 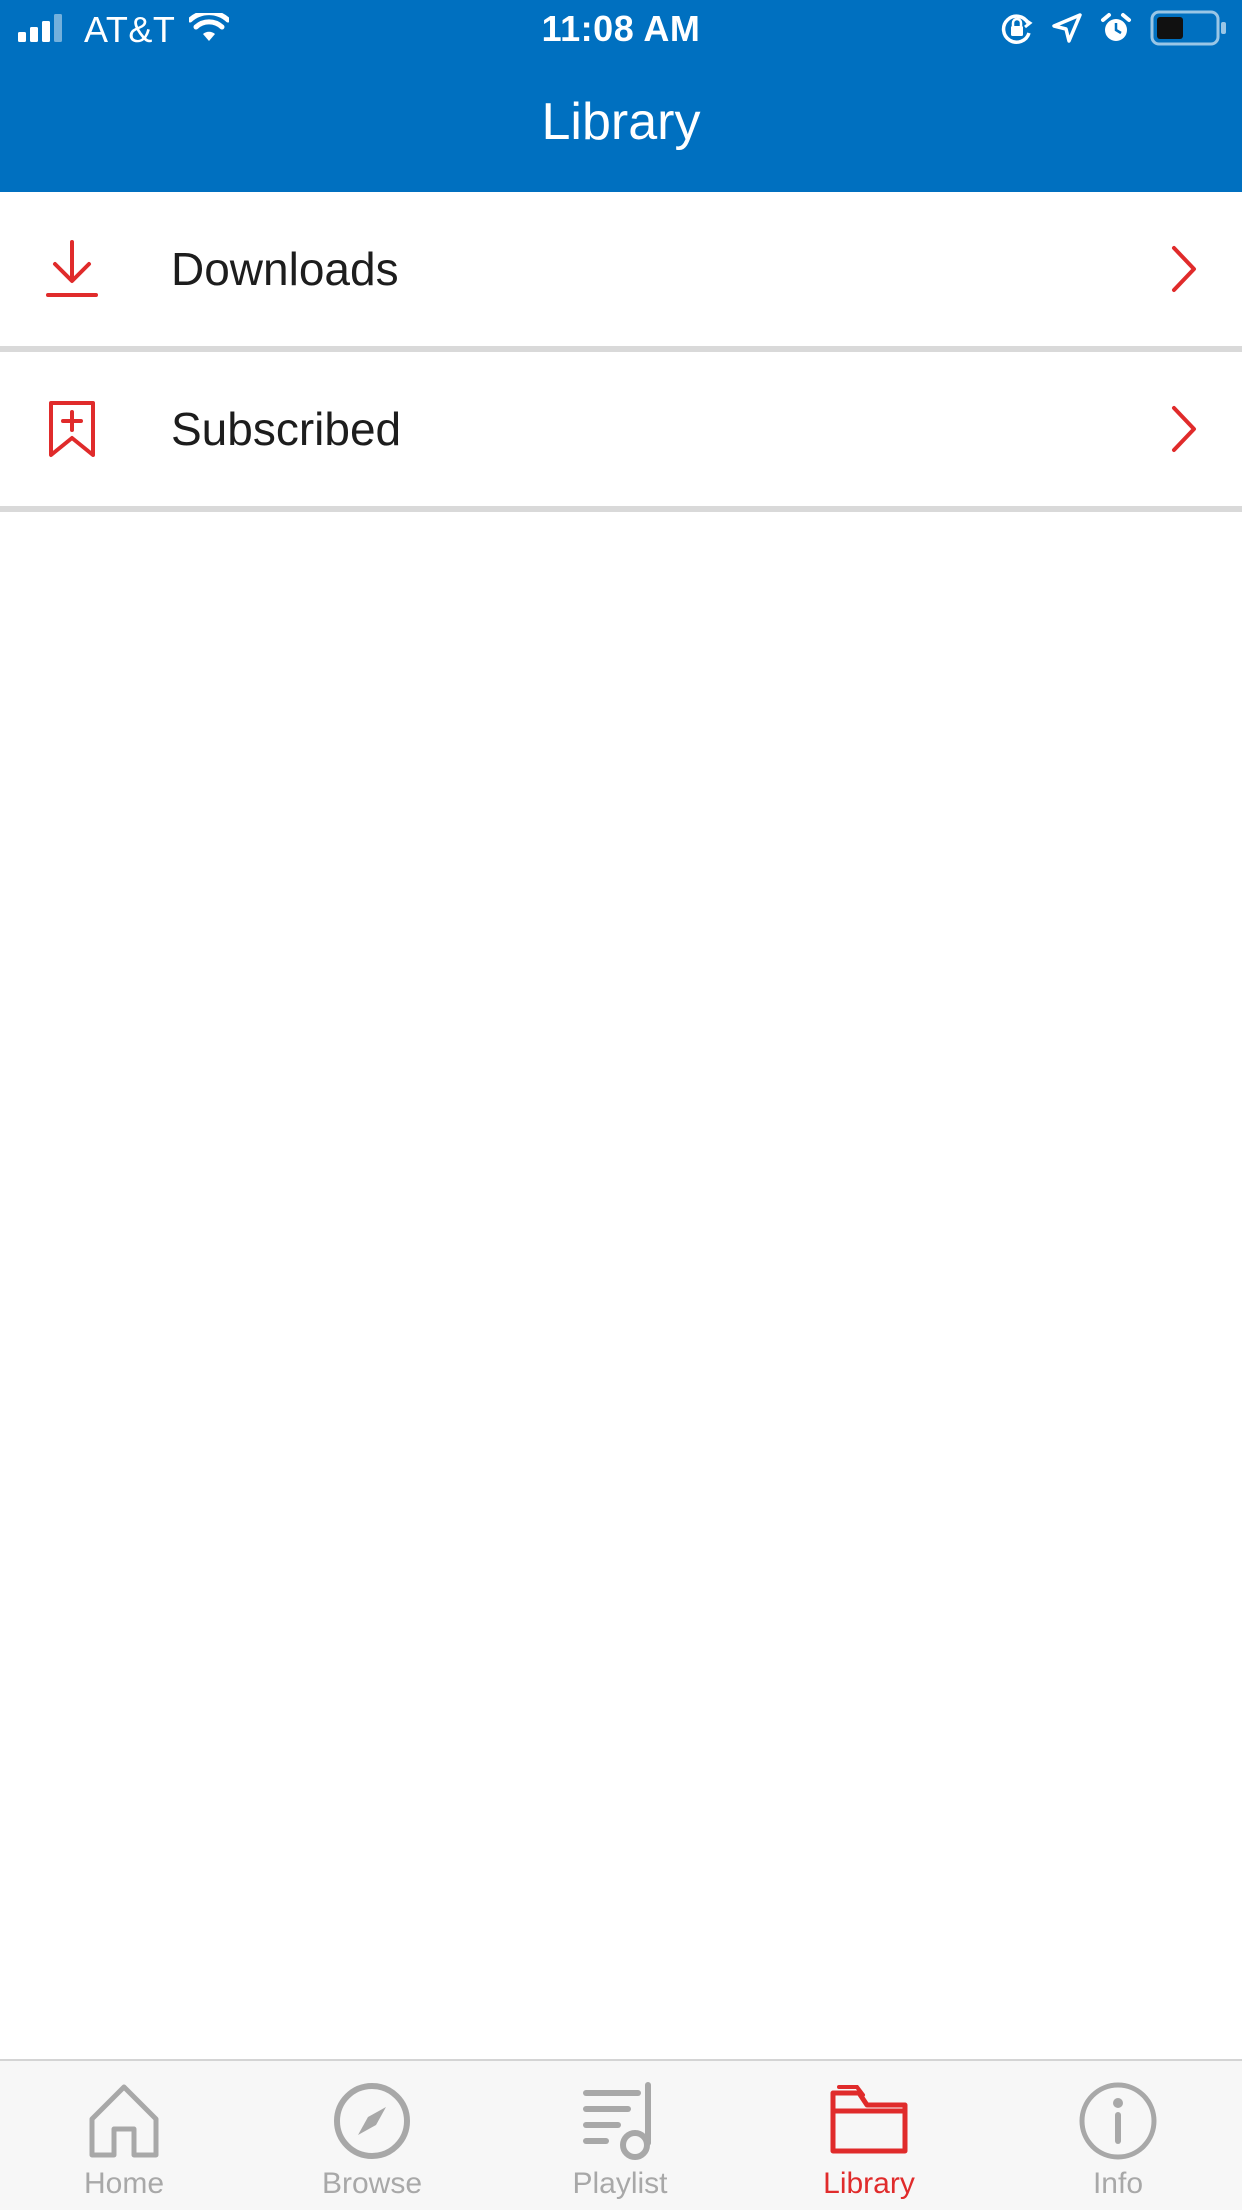 What do you see at coordinates (372, 2183) in the screenshot?
I see `tab-label-browse: Browse` at bounding box center [372, 2183].